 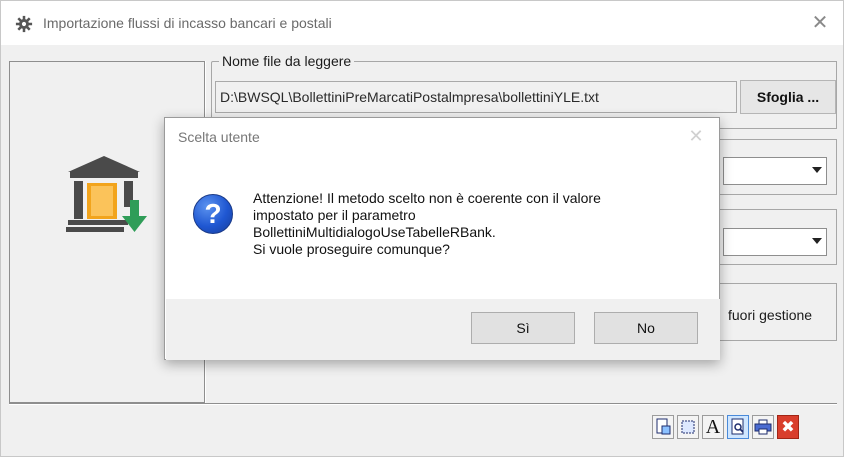 I want to click on yes-button: Sì, so click(x=523, y=328).